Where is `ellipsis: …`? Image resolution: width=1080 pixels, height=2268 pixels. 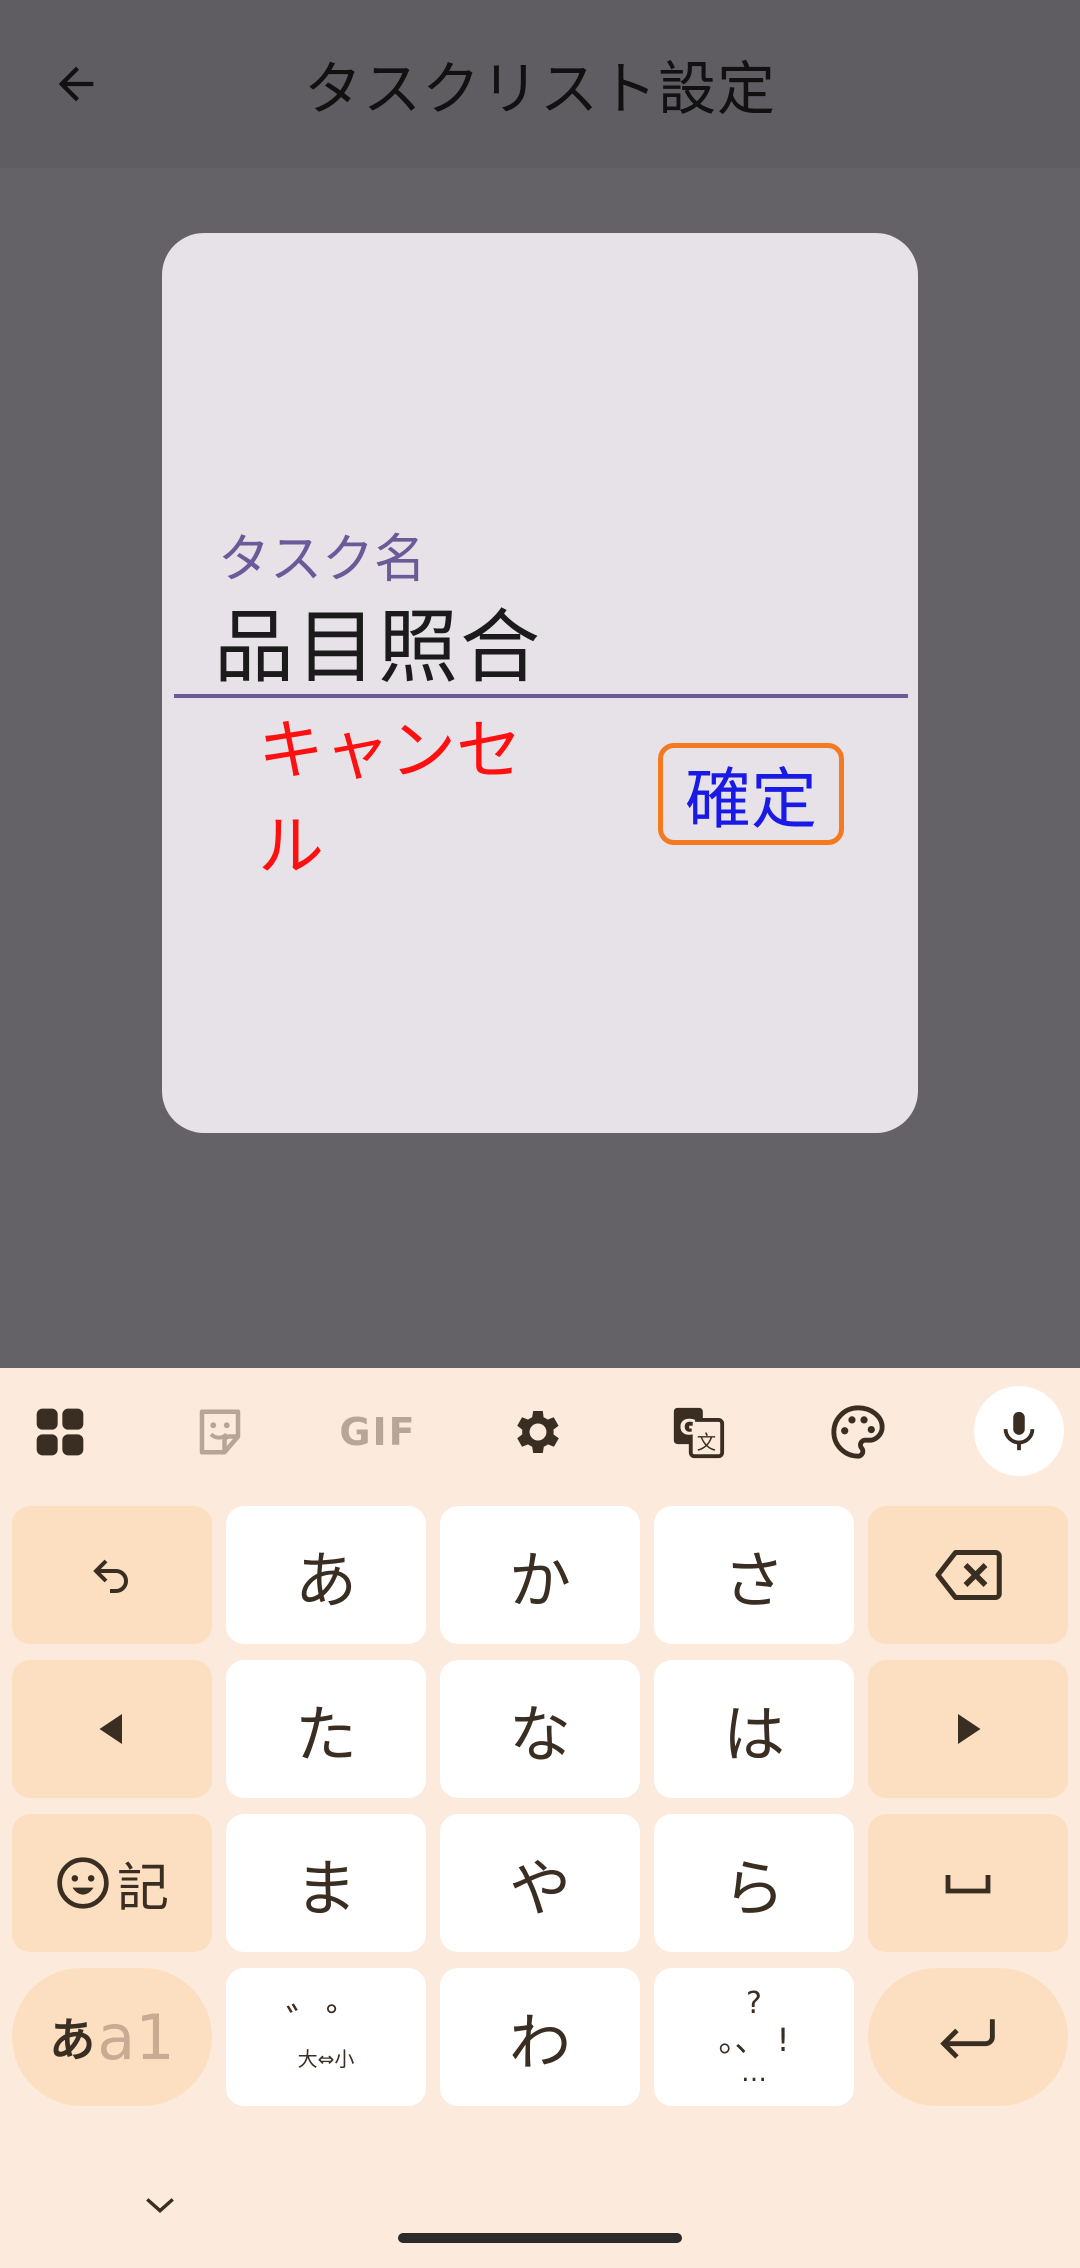 ellipsis: … is located at coordinates (754, 2073).